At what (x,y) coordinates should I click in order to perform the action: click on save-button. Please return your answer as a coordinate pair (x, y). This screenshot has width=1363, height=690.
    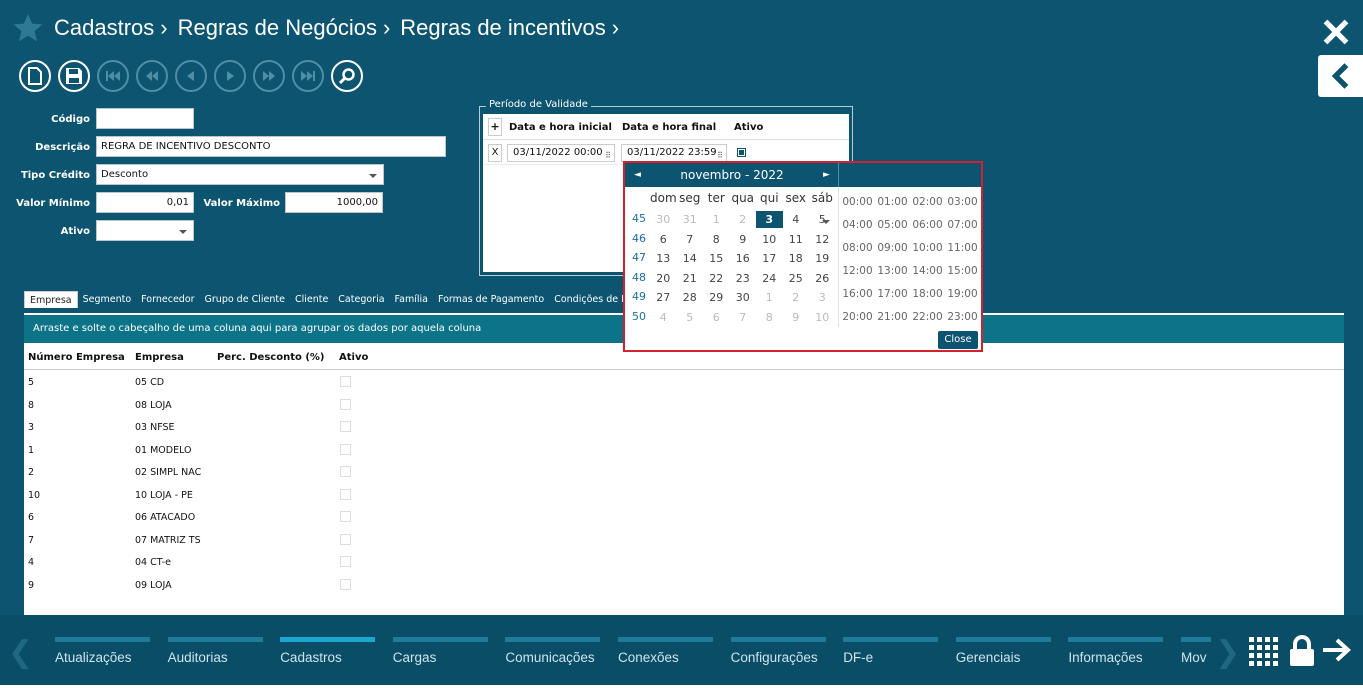
    Looking at the image, I should click on (74, 76).